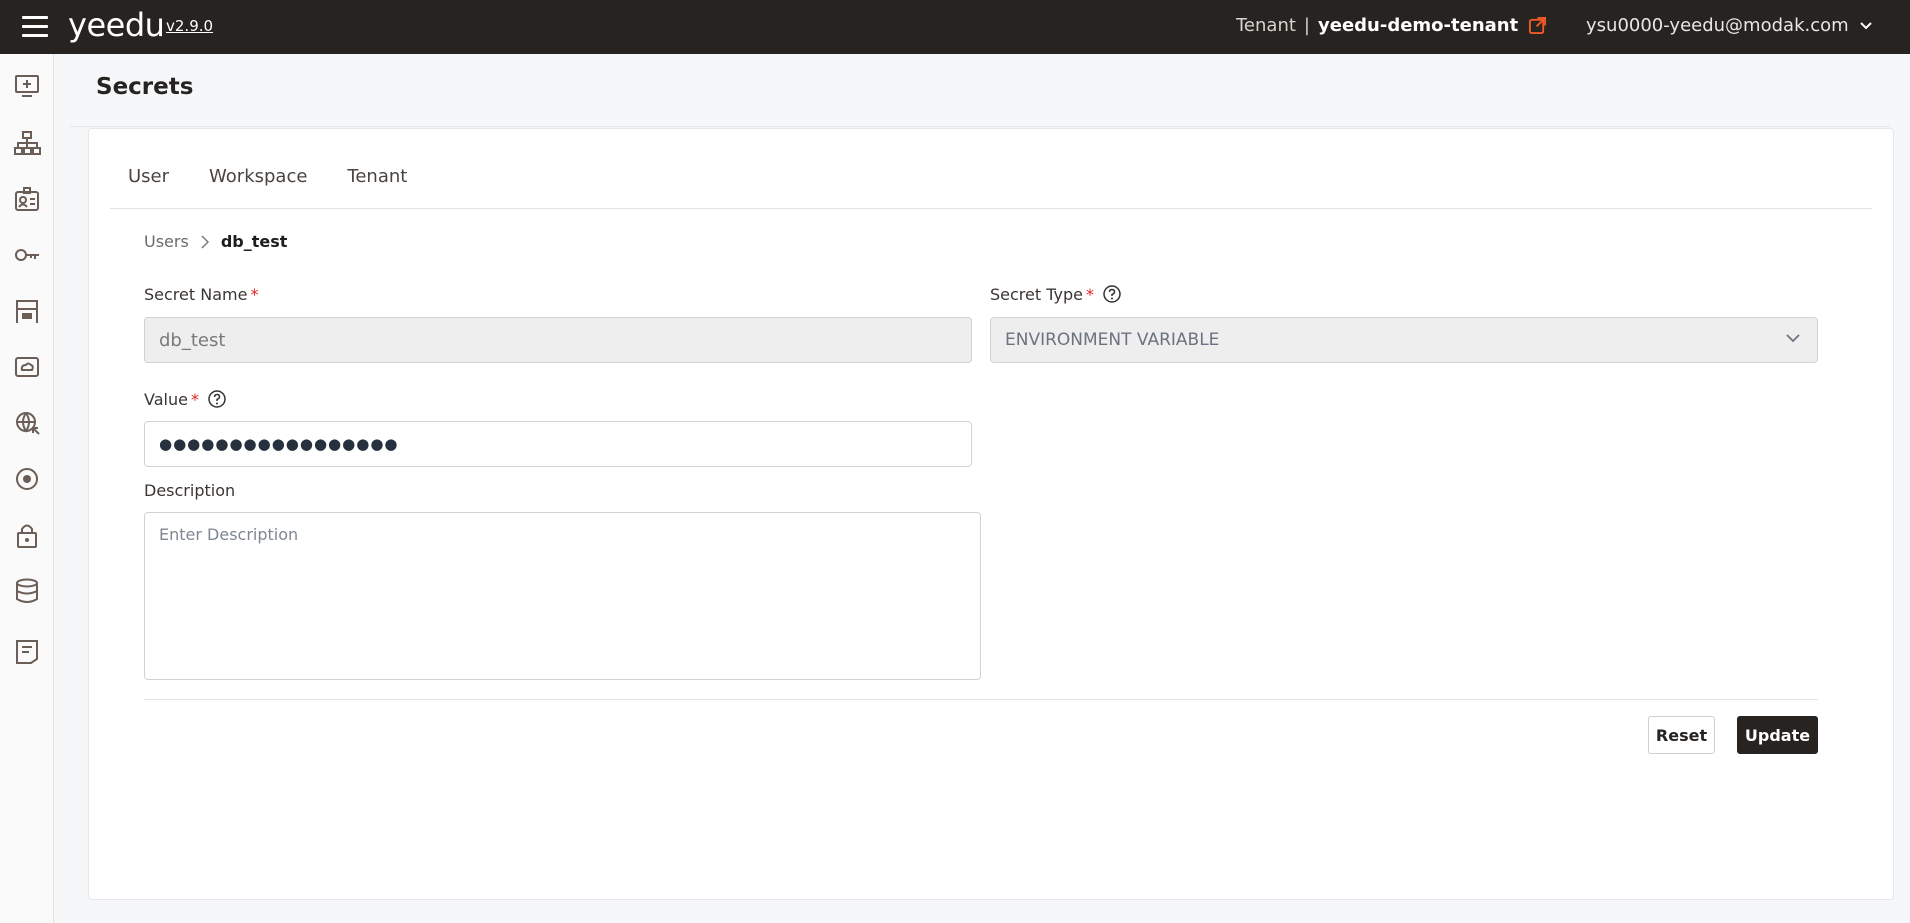 The width and height of the screenshot is (1910, 923). Describe the element at coordinates (1777, 735) in the screenshot. I see `update-button: Update` at that location.